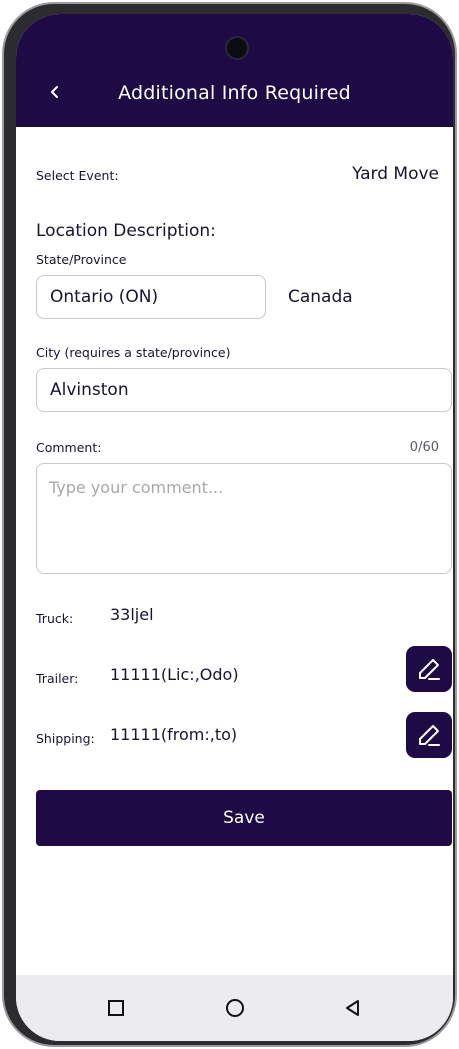  I want to click on truck-label: Truck:, so click(55, 618).